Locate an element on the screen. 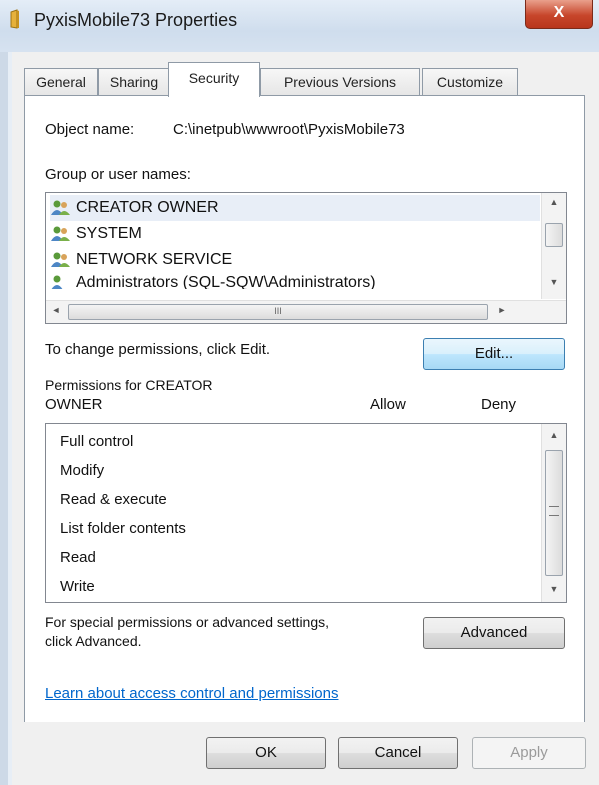  permissions-vertical-scrollbar: ▲ ▼ is located at coordinates (553, 513).